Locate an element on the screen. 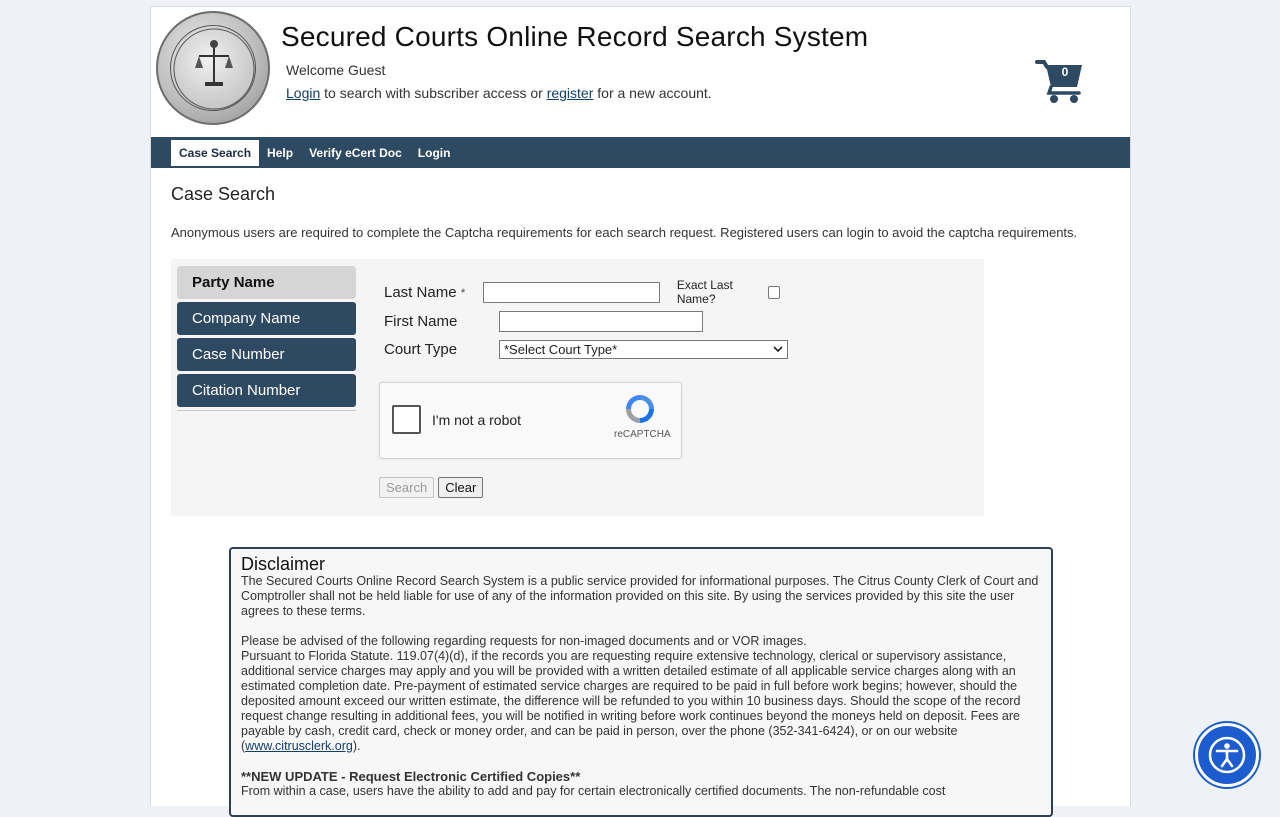 The image size is (1280, 817). clear-button: Clear is located at coordinates (461, 487).